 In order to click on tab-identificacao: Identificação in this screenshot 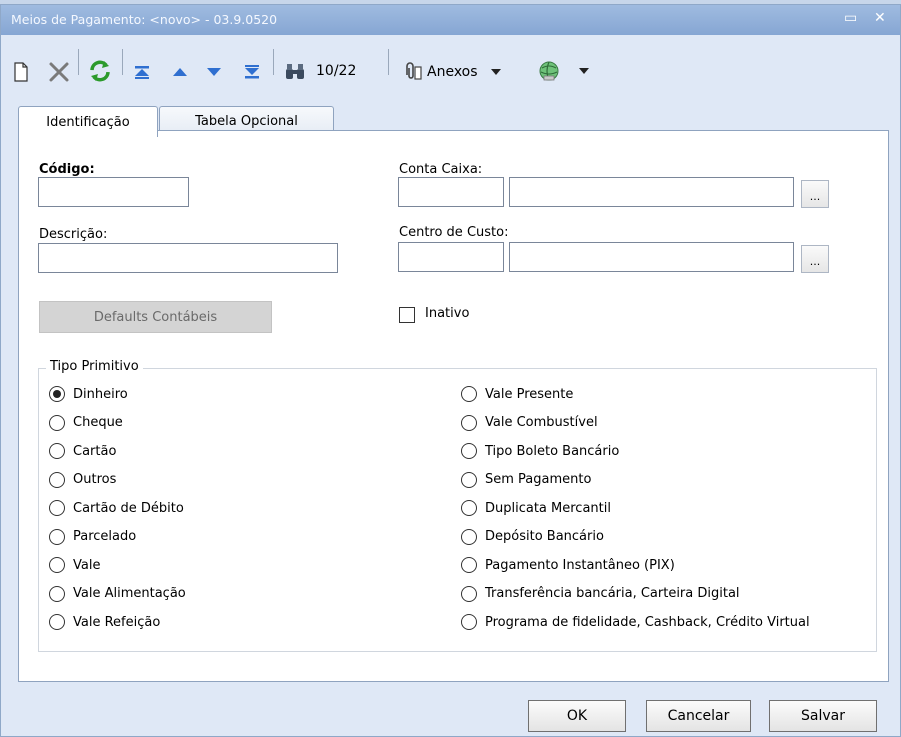, I will do `click(88, 121)`.